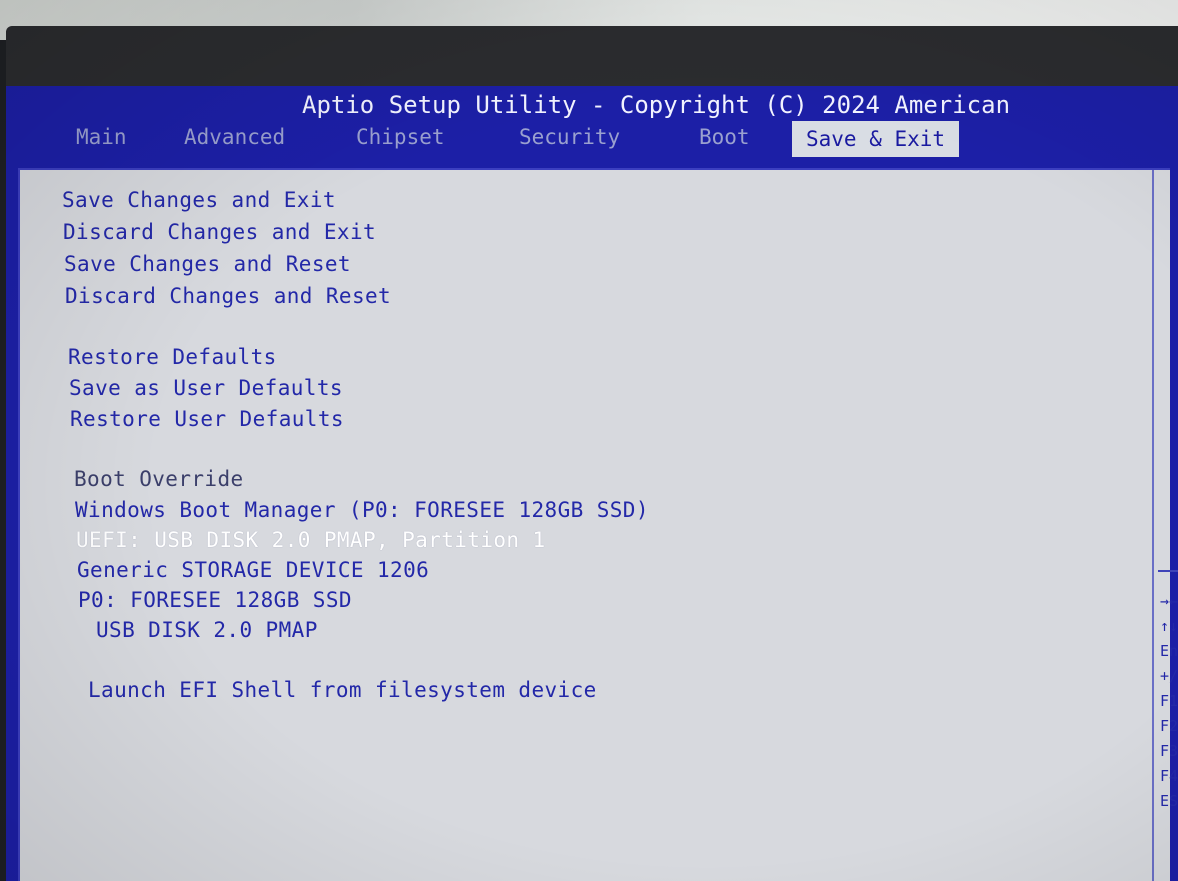 Image resolution: width=1178 pixels, height=881 pixels. What do you see at coordinates (1168, 525) in the screenshot?
I see `help-column: →← ↑↓ En +/ F1 F2: F3: F4: ESC` at bounding box center [1168, 525].